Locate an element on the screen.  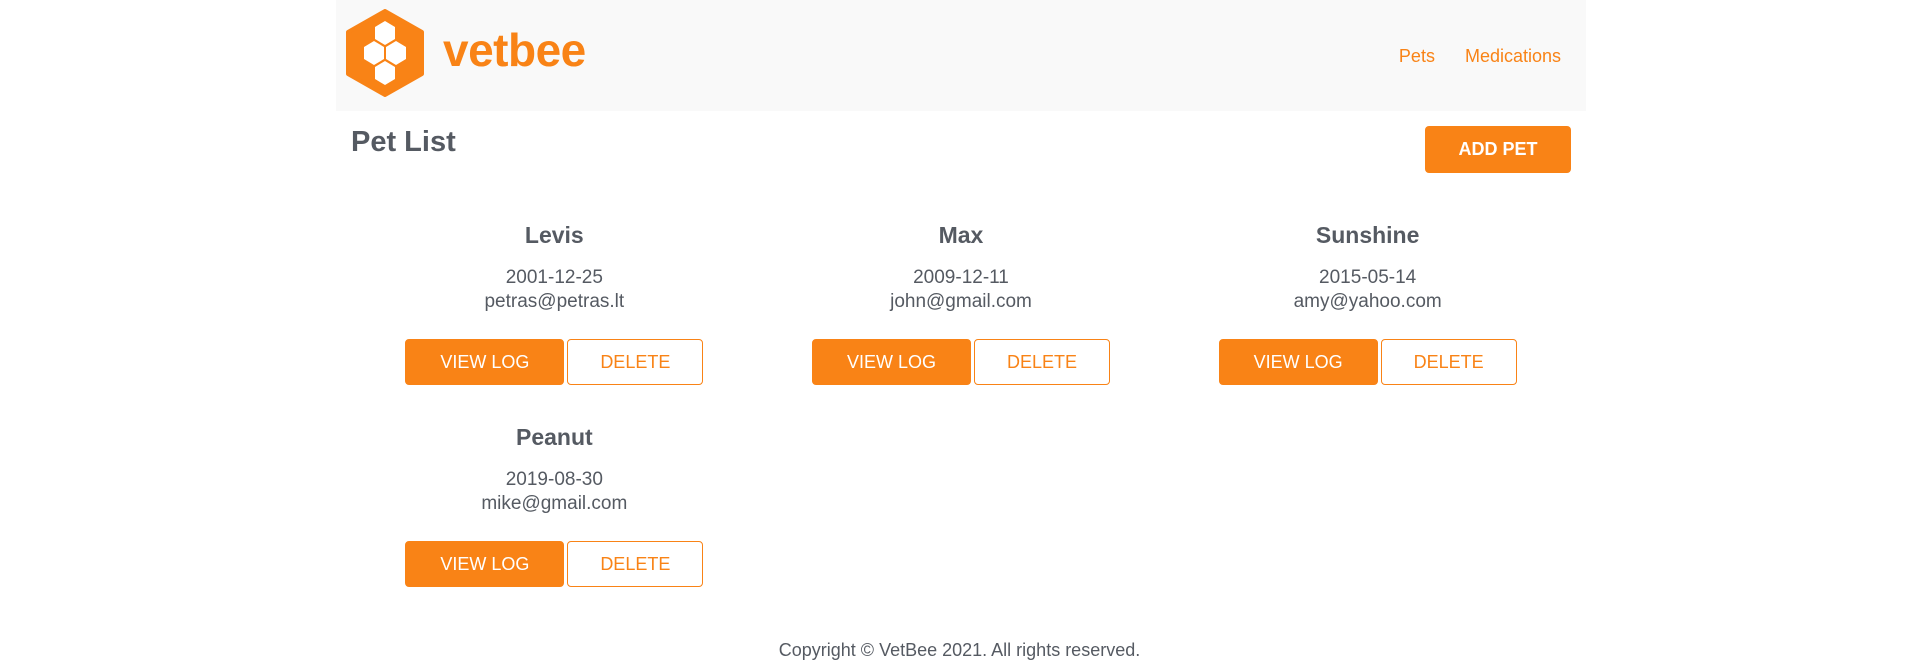
logo: vetbee is located at coordinates (465, 53).